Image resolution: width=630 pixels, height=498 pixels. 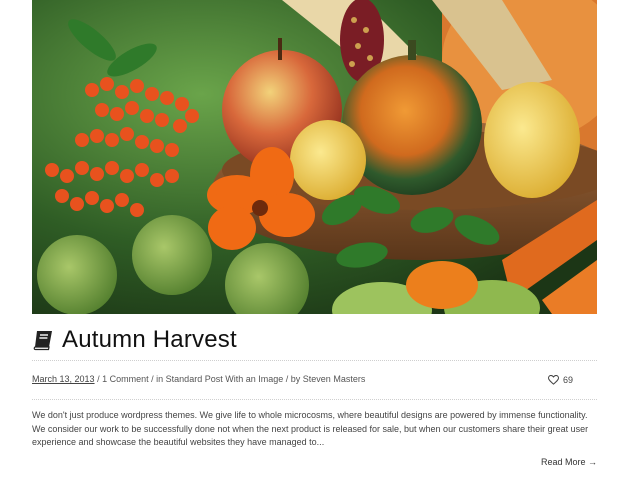 I want to click on title-divider, so click(x=314, y=360).